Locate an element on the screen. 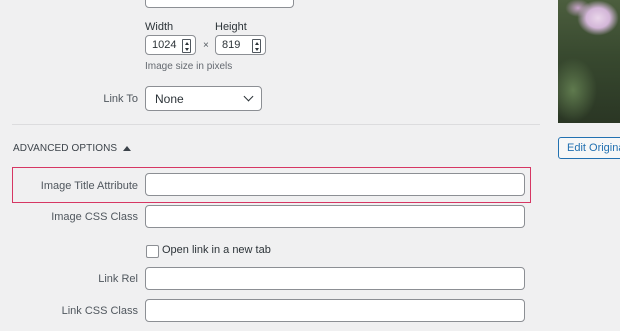 The height and width of the screenshot is (331, 620). link-to-select: None is located at coordinates (203, 98).